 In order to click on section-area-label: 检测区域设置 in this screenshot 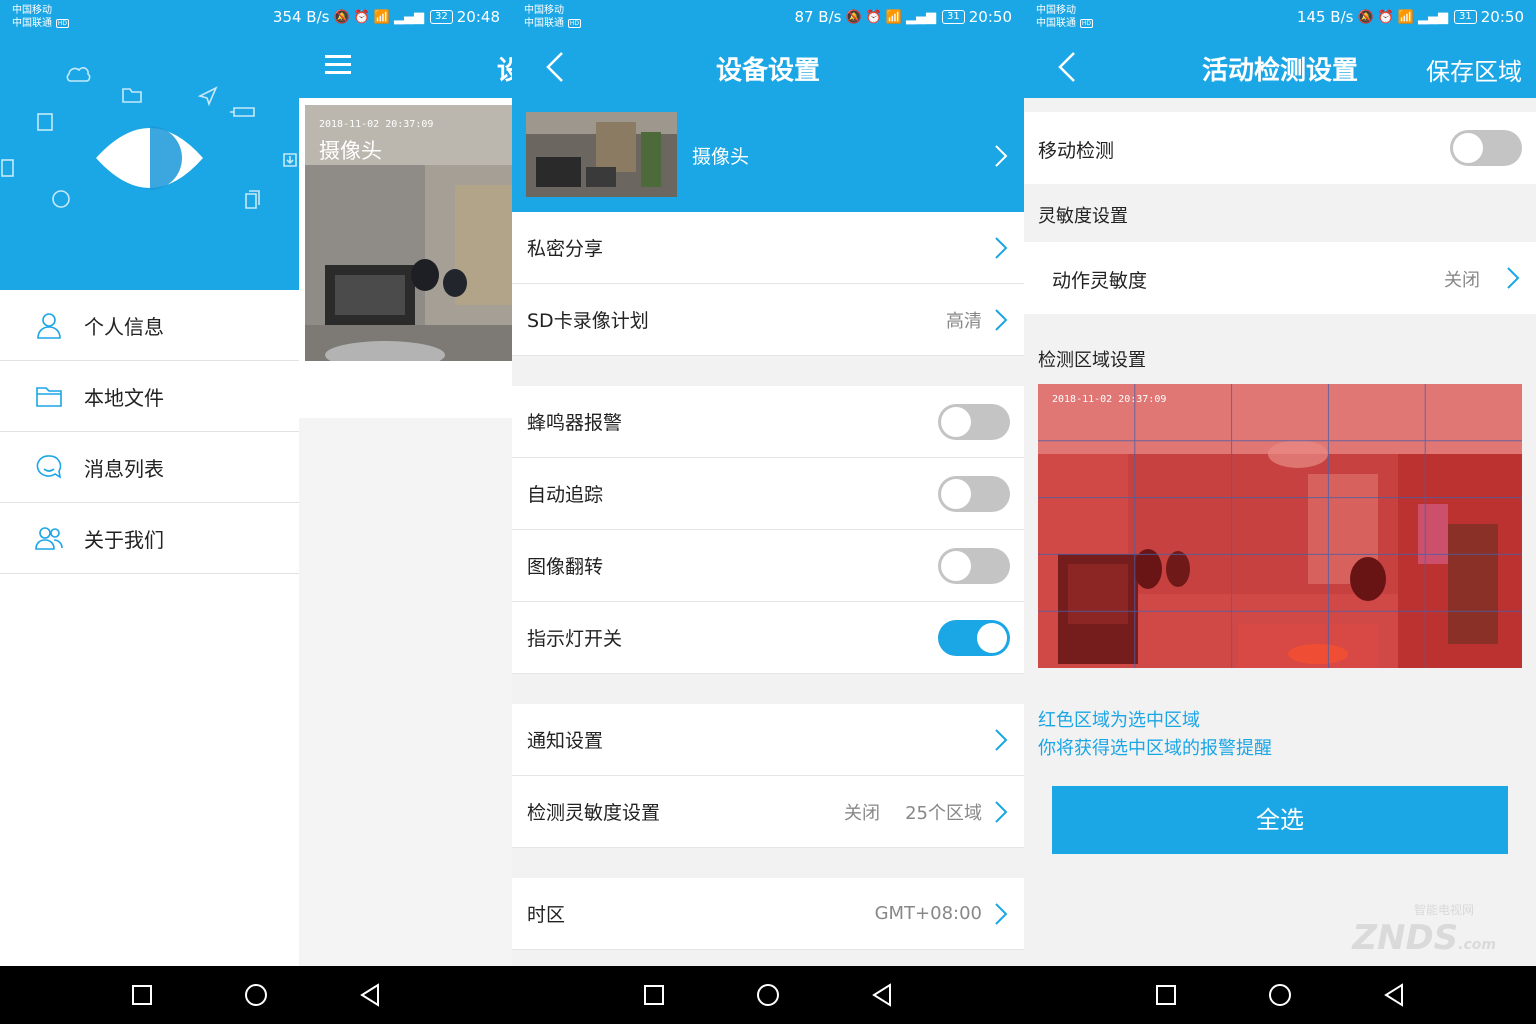, I will do `click(1092, 360)`.